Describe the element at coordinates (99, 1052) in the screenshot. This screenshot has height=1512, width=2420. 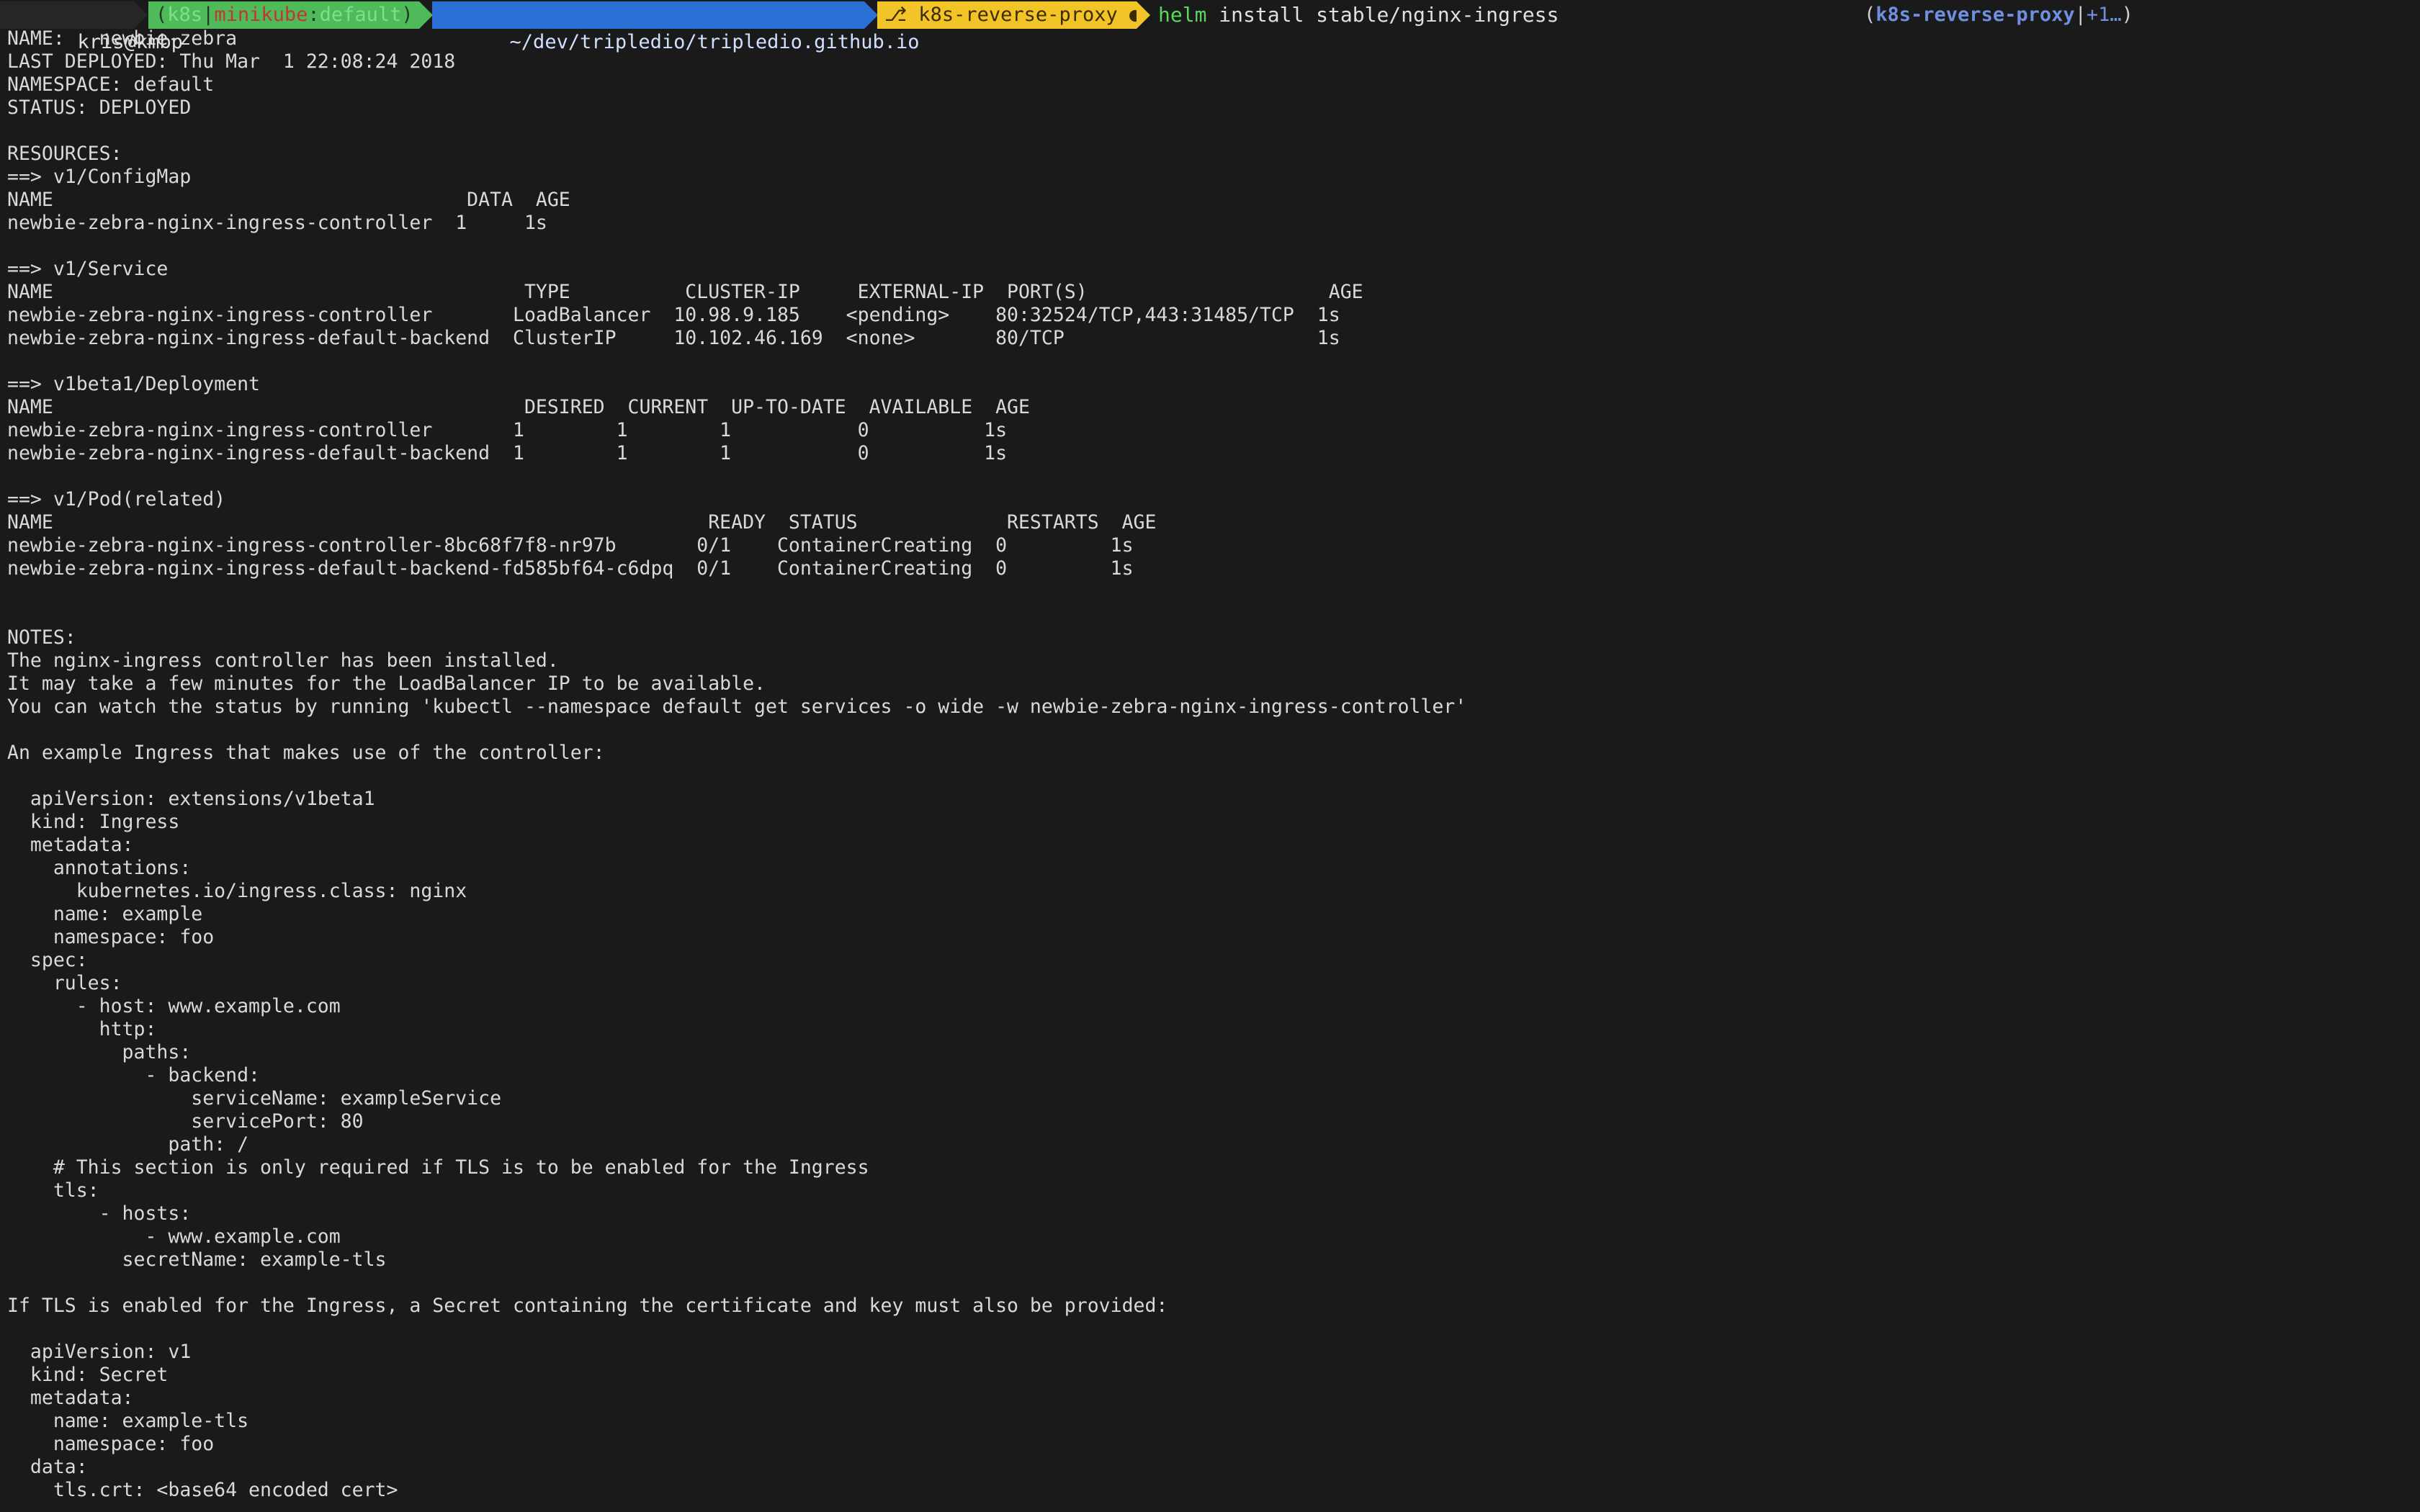
I see `output-line: paths:` at that location.